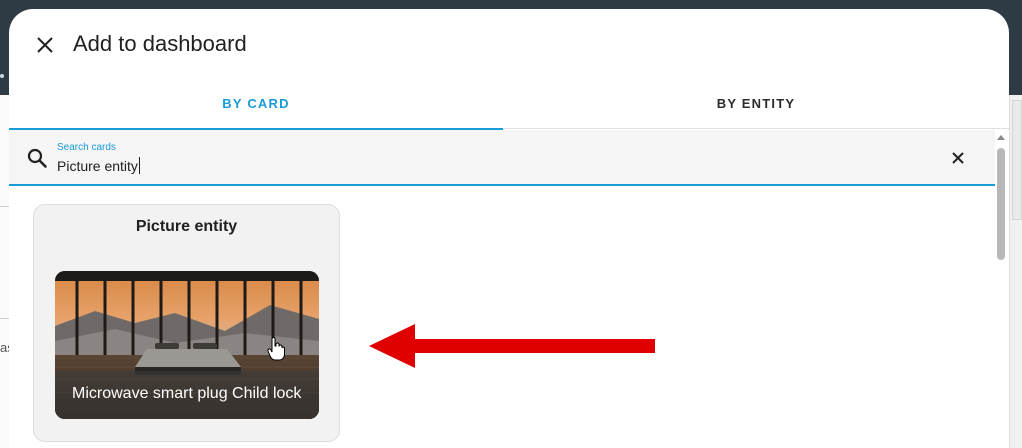 The height and width of the screenshot is (448, 1022). I want to click on background-right-widget, so click(1017, 160).